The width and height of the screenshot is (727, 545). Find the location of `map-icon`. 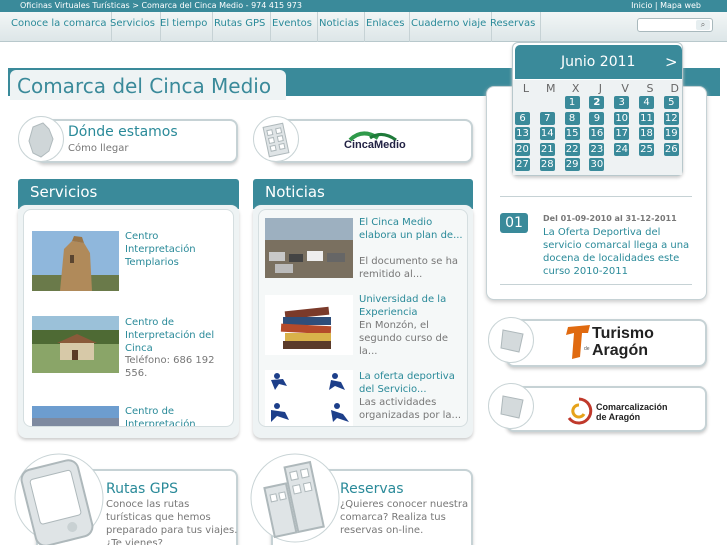

map-icon is located at coordinates (41, 140).